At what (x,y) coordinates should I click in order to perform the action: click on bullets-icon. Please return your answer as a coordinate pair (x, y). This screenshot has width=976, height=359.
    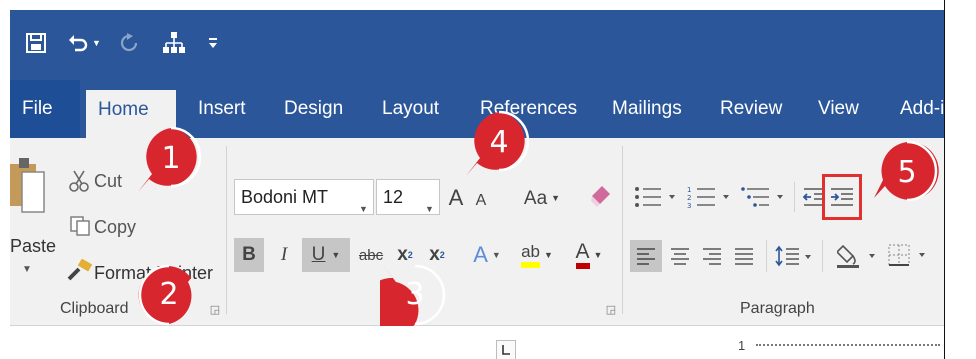
    Looking at the image, I should click on (657, 197).